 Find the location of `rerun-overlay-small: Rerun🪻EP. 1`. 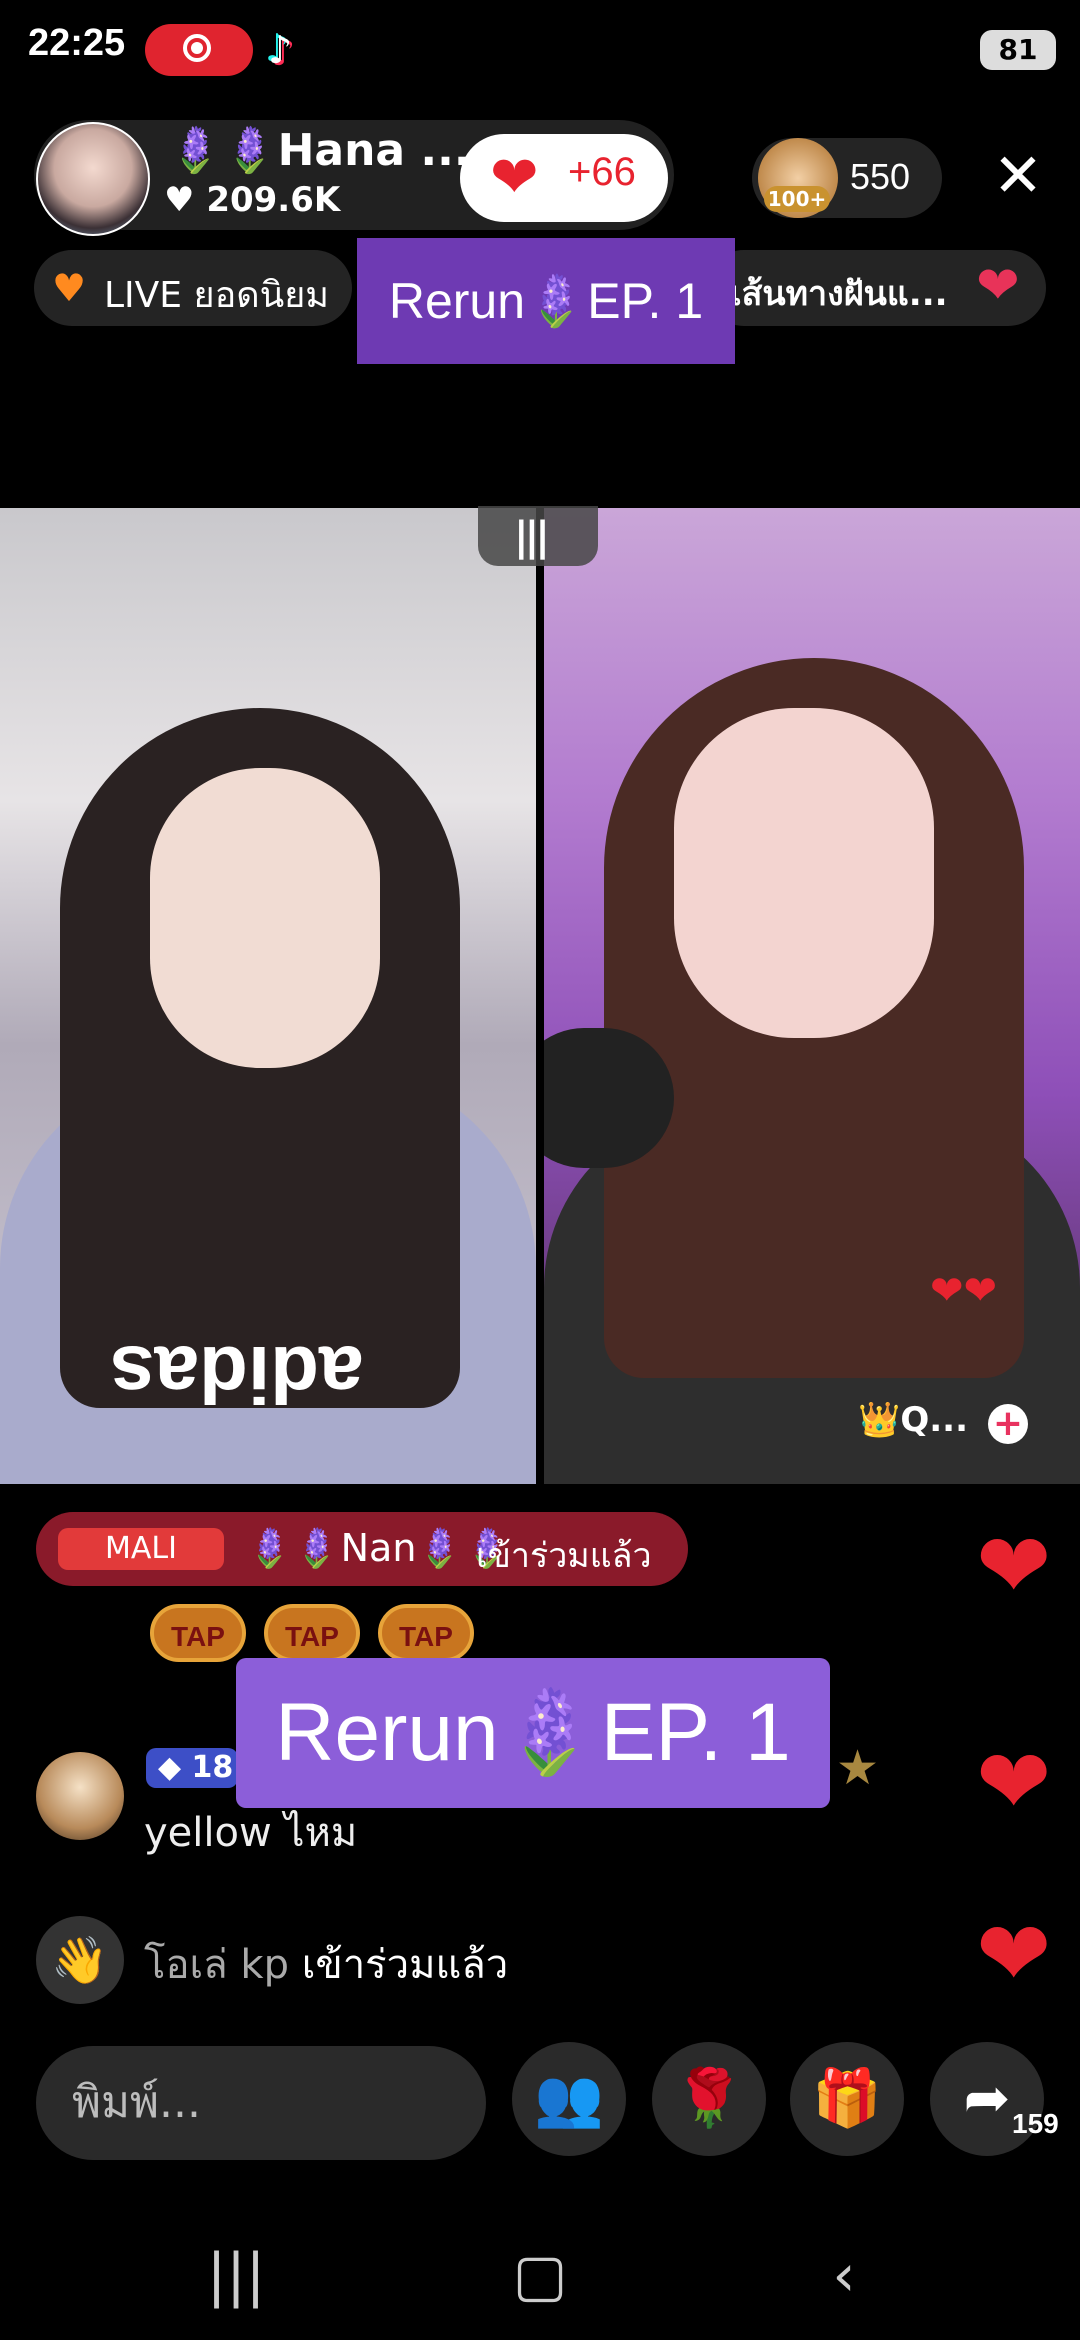

rerun-overlay-small: Rerun🪻EP. 1 is located at coordinates (546, 301).